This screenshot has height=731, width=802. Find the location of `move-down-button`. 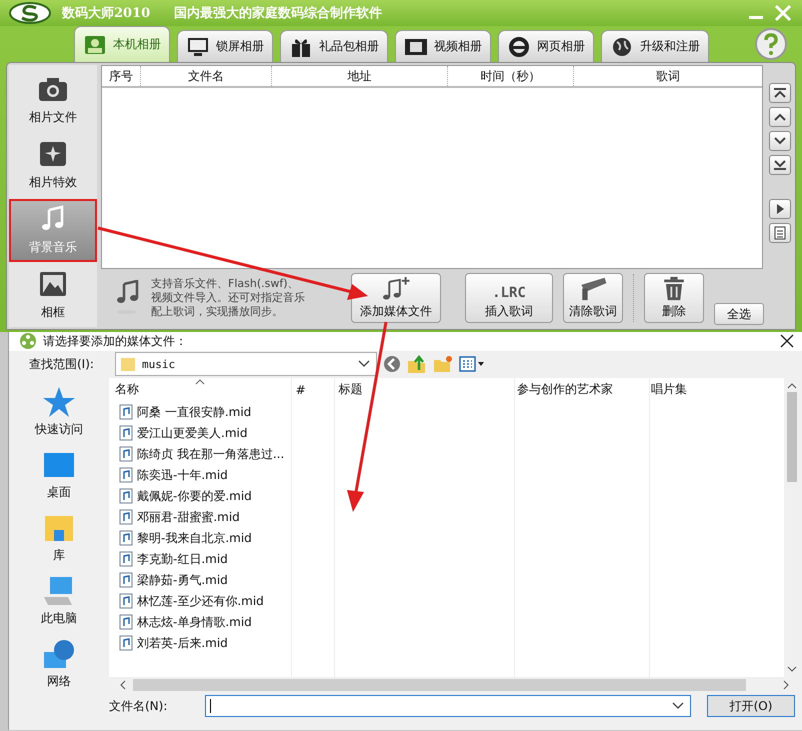

move-down-button is located at coordinates (780, 141).